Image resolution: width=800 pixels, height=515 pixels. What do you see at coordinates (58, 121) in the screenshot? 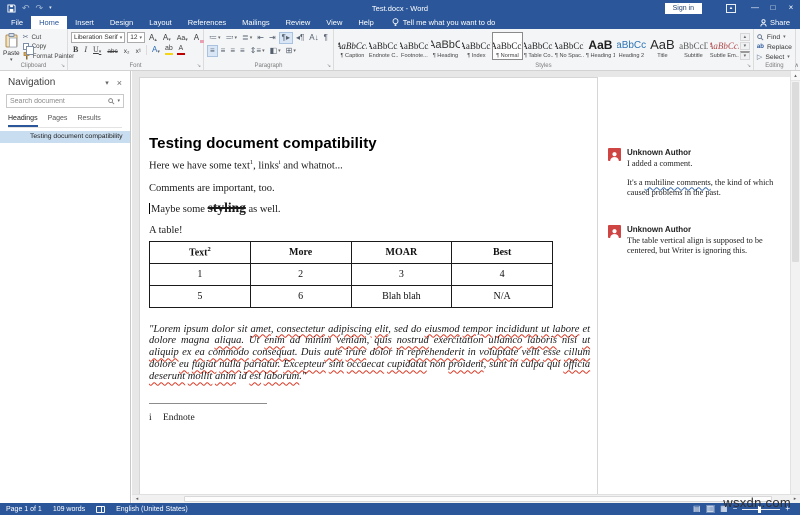
I see `nav-tab-pages: Pages` at bounding box center [58, 121].